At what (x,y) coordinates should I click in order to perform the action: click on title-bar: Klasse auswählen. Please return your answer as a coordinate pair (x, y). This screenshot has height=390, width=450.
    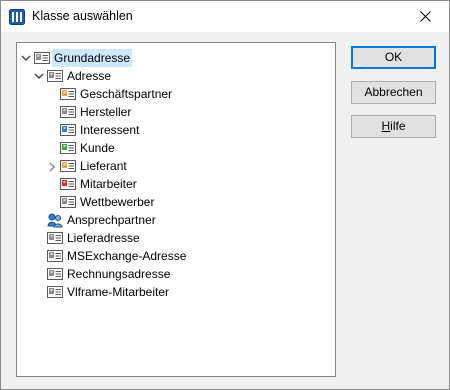
    Looking at the image, I should click on (225, 16).